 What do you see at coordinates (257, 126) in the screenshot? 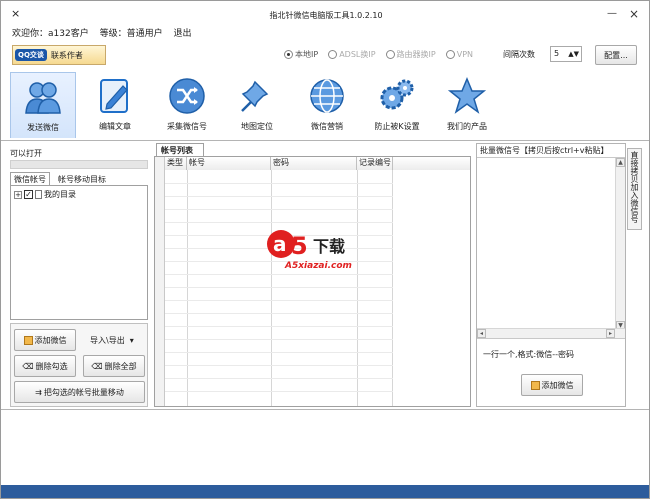
I see `tool-label: 地图定位` at bounding box center [257, 126].